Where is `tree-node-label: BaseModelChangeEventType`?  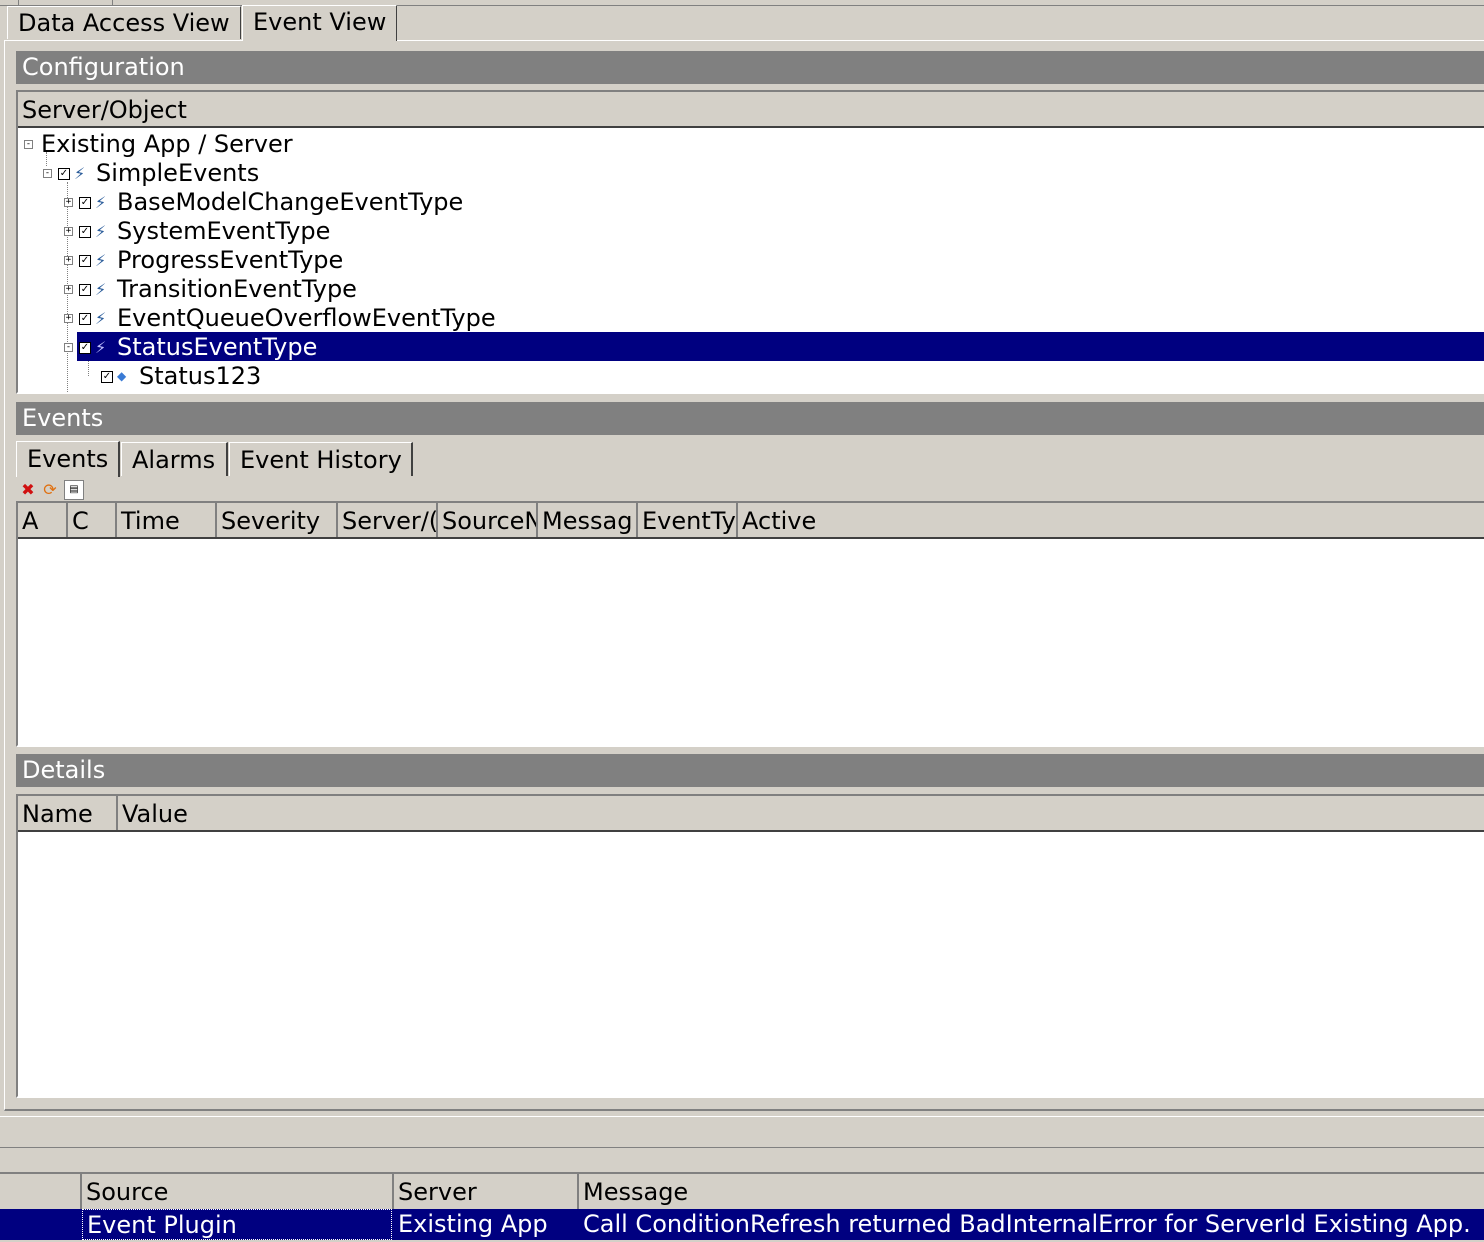 tree-node-label: BaseModelChangeEventType is located at coordinates (290, 202).